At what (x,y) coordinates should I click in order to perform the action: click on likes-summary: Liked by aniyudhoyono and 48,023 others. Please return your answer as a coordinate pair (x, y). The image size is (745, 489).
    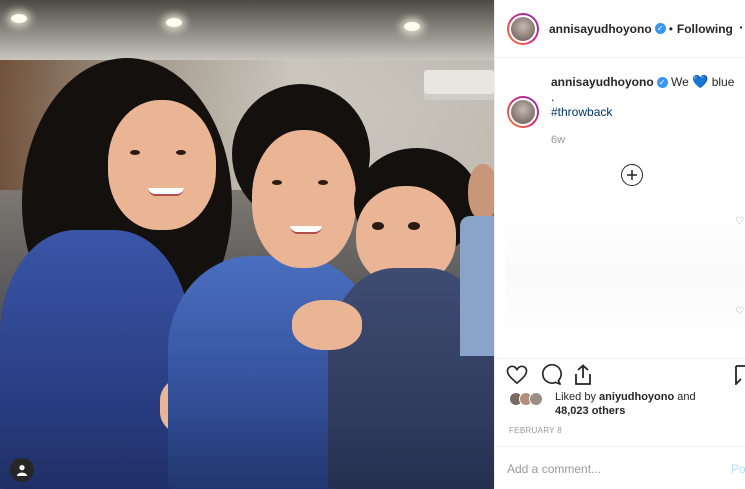
    Looking at the image, I should click on (627, 407).